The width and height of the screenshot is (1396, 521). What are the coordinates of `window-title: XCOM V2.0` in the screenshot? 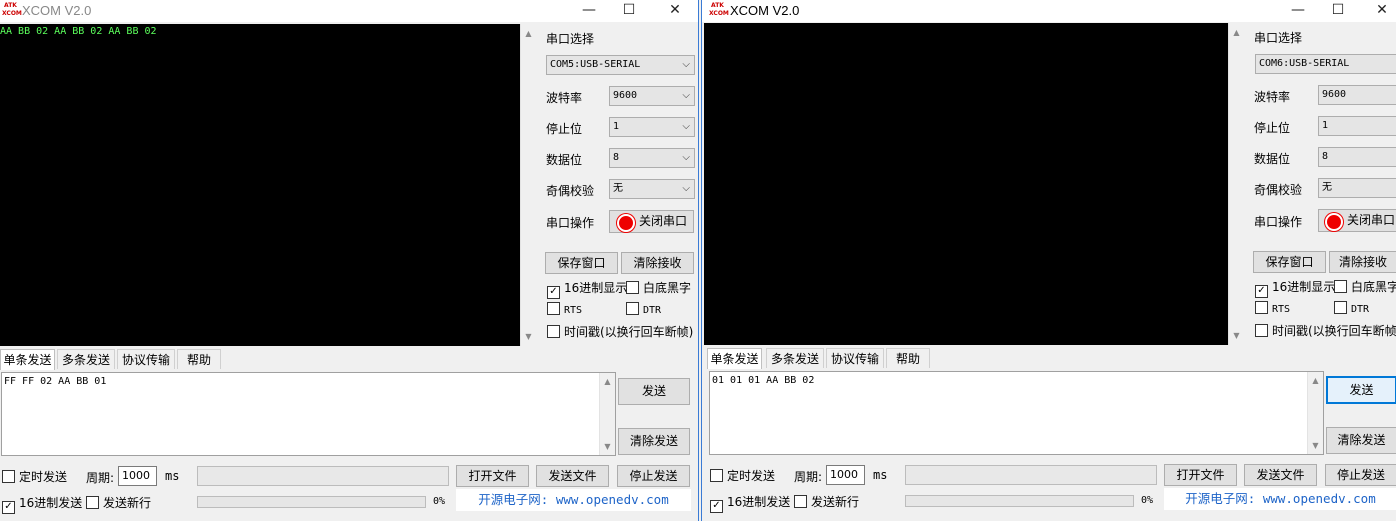 It's located at (57, 10).